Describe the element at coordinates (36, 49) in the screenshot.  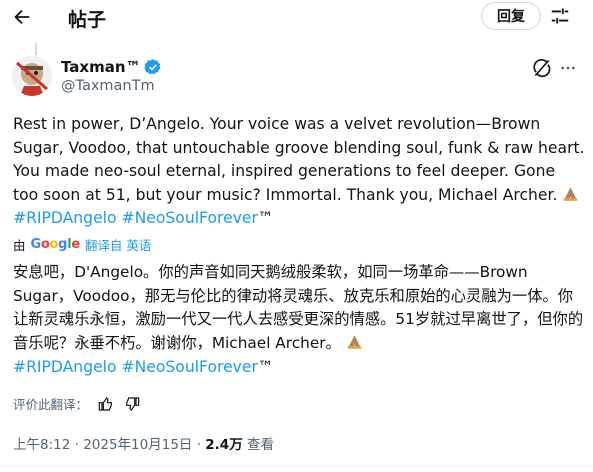
I see `thread-line` at that location.